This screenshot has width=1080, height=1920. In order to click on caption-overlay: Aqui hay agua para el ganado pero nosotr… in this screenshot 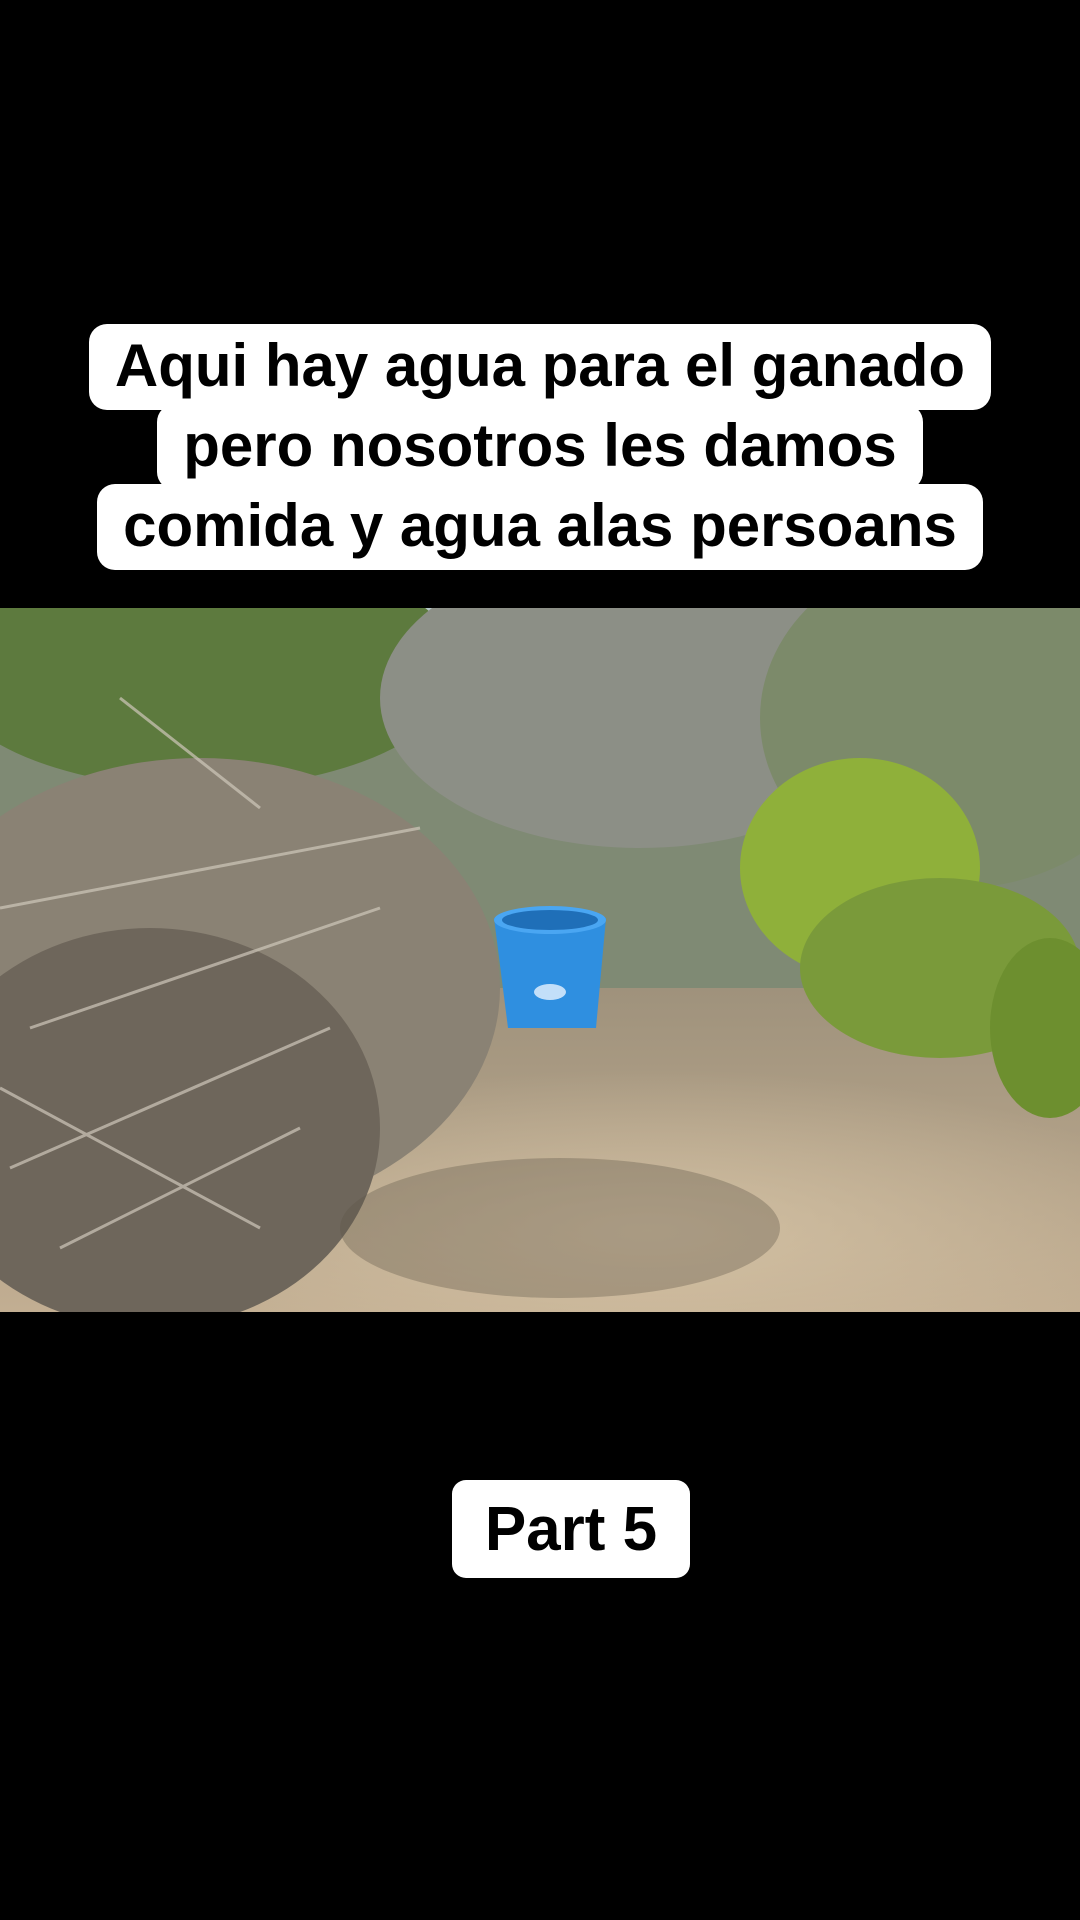, I will do `click(540, 447)`.